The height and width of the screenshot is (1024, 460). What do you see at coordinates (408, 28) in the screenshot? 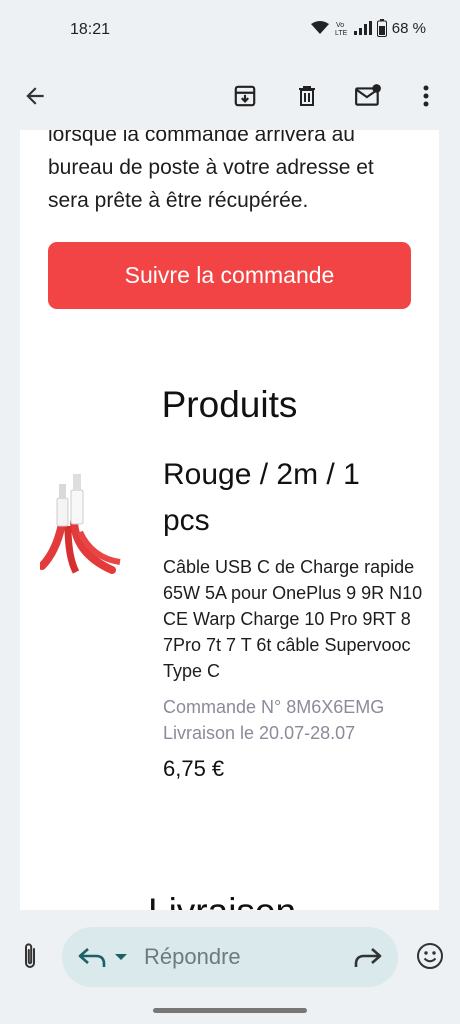
I see `battery-percent: 68 %` at bounding box center [408, 28].